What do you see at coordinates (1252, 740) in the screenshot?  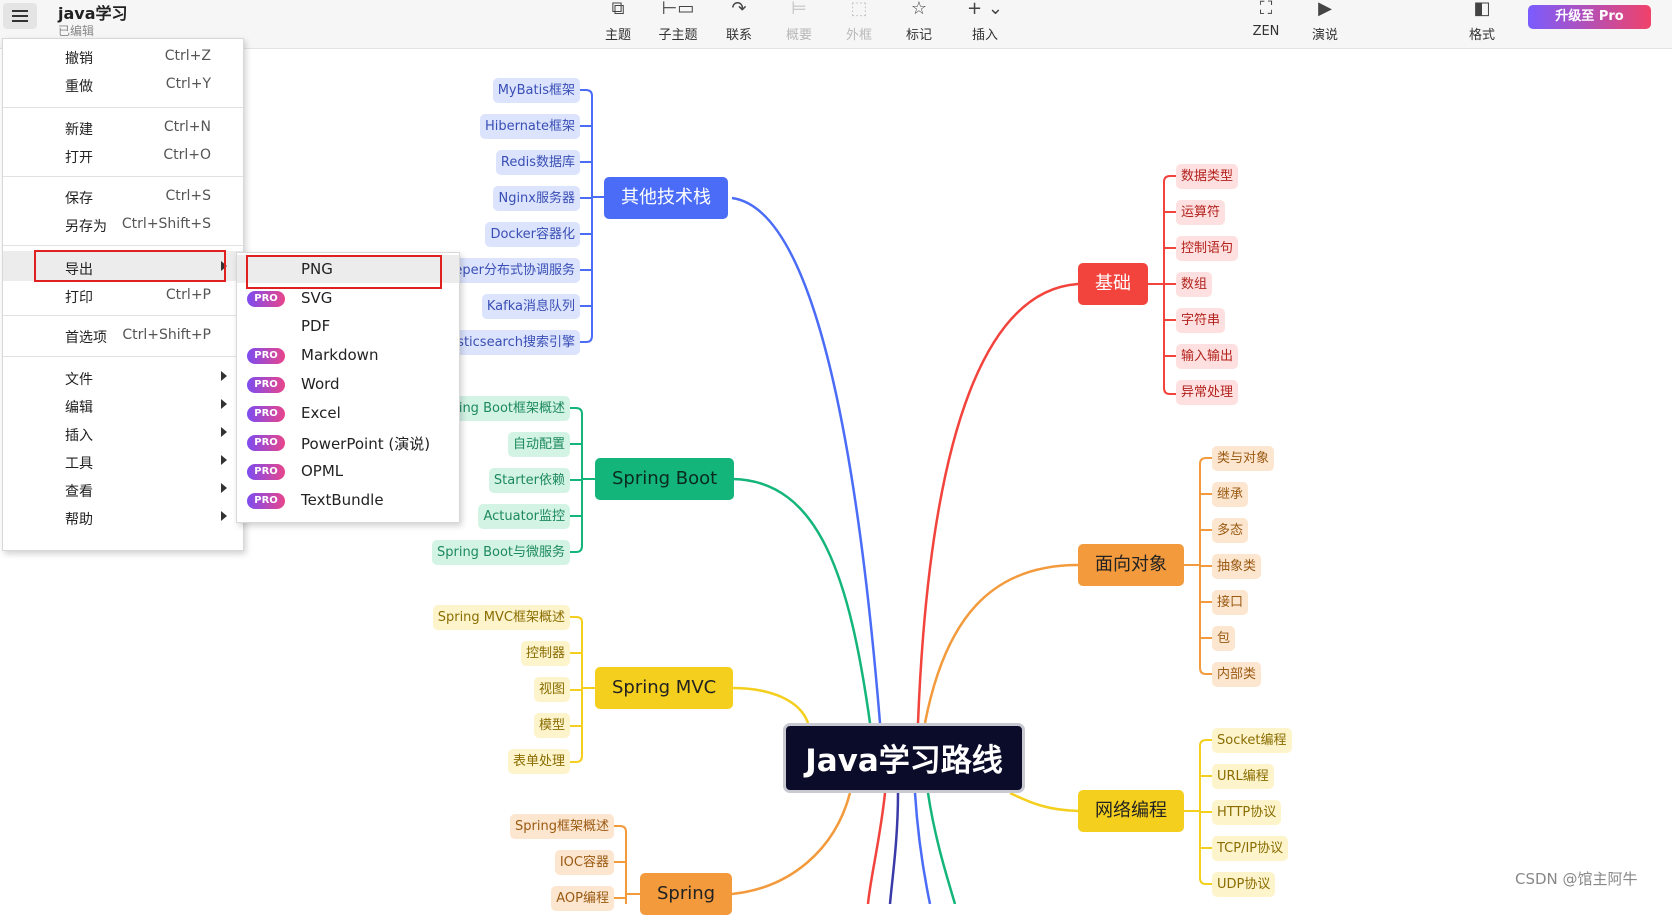 I see `leaf-socket: Socket编程` at bounding box center [1252, 740].